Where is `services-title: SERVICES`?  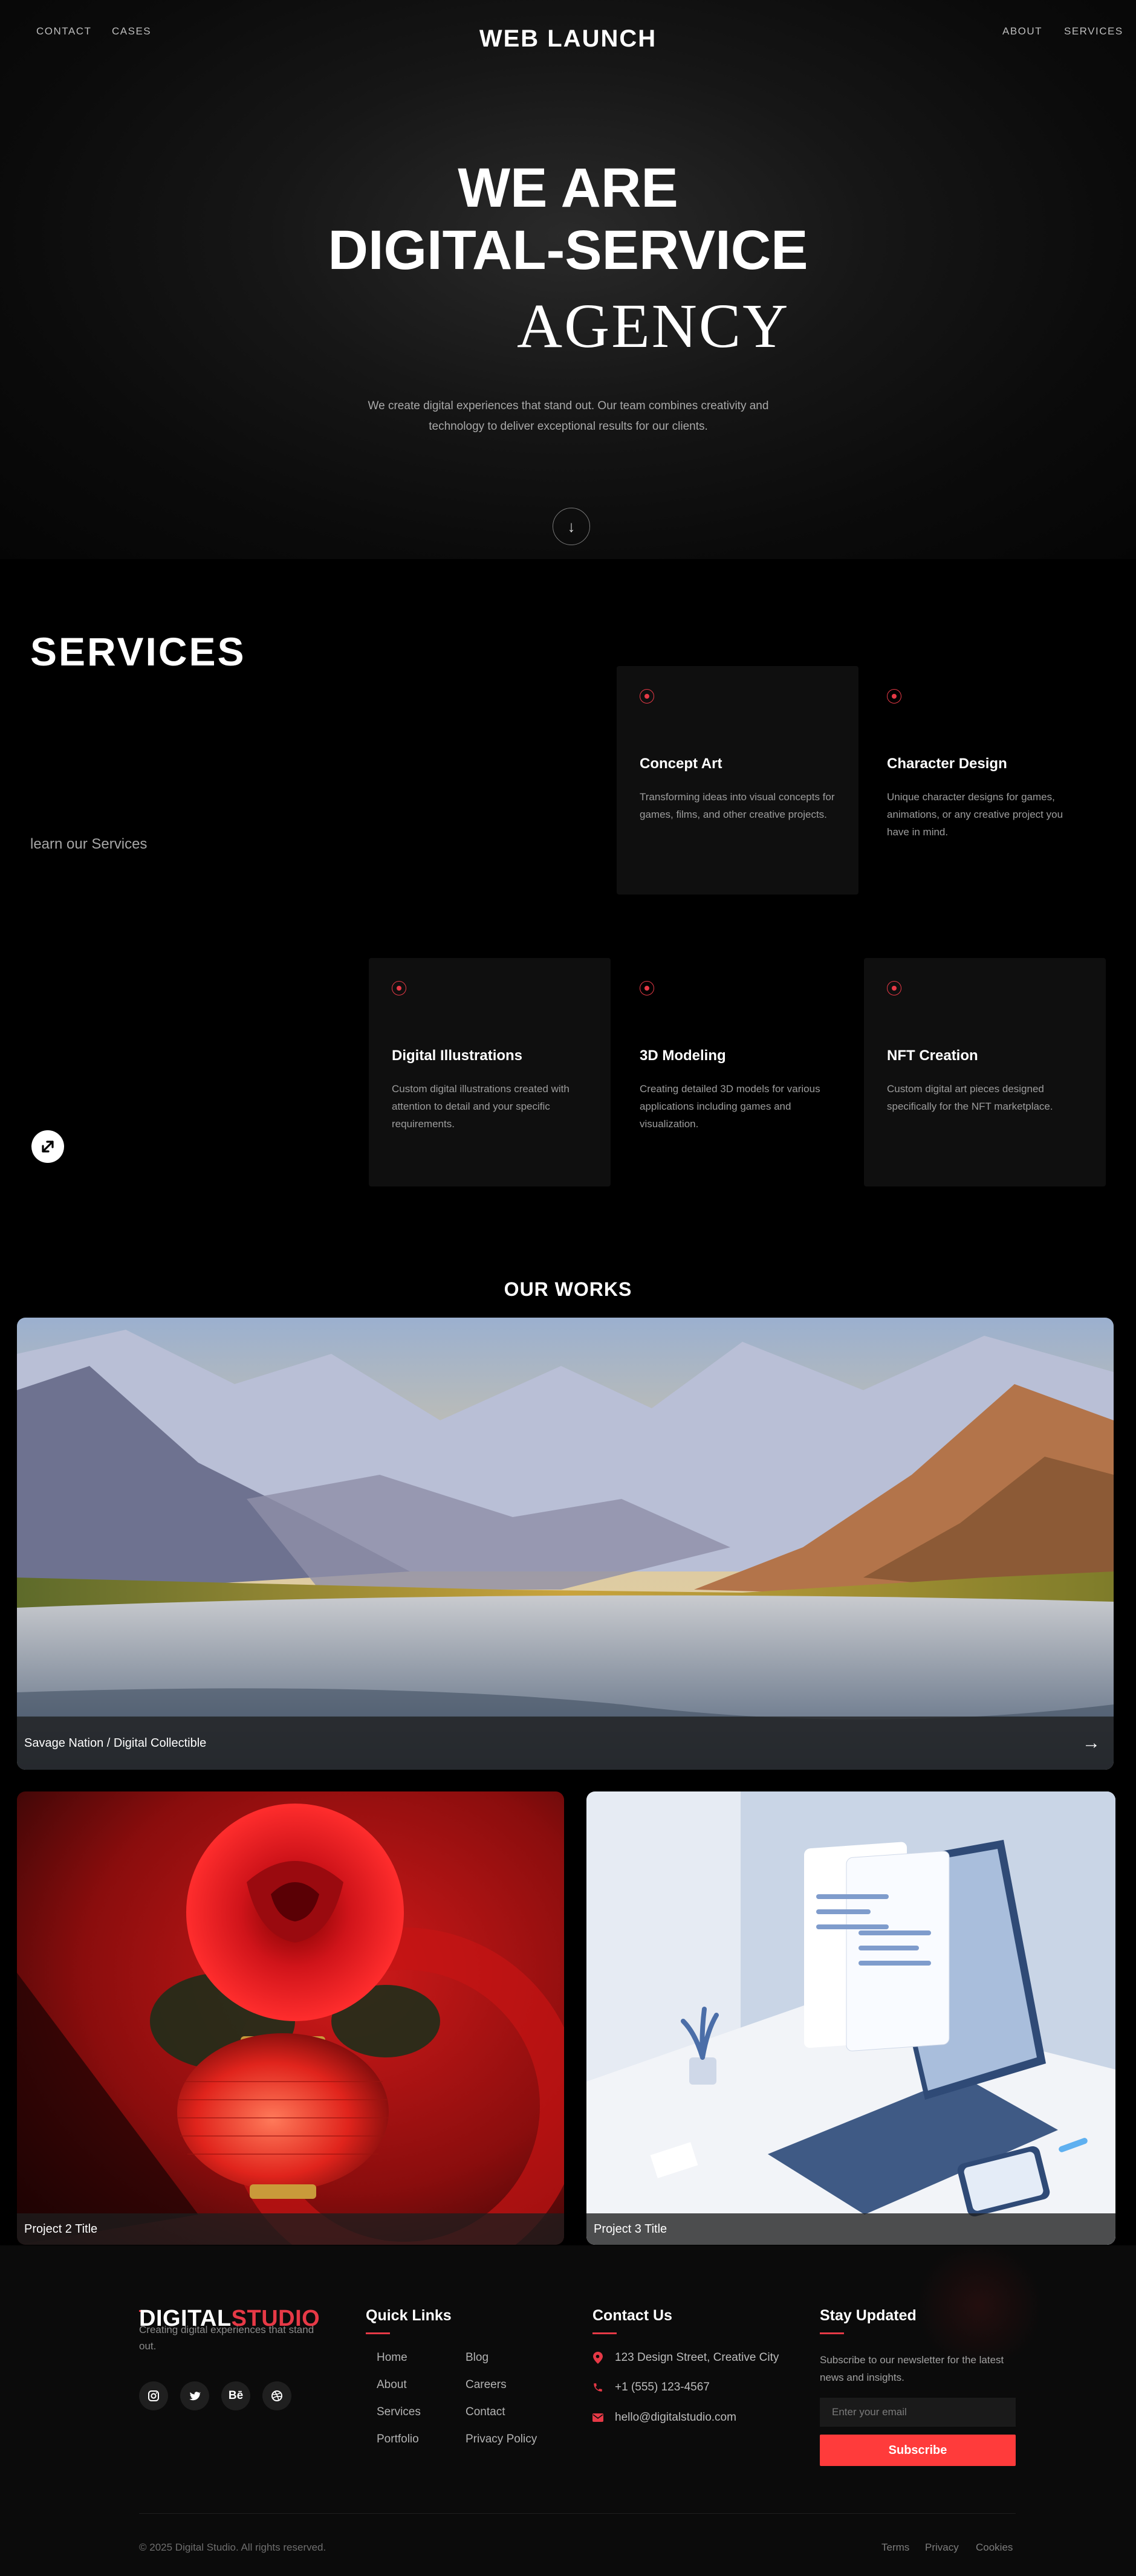 services-title: SERVICES is located at coordinates (138, 651).